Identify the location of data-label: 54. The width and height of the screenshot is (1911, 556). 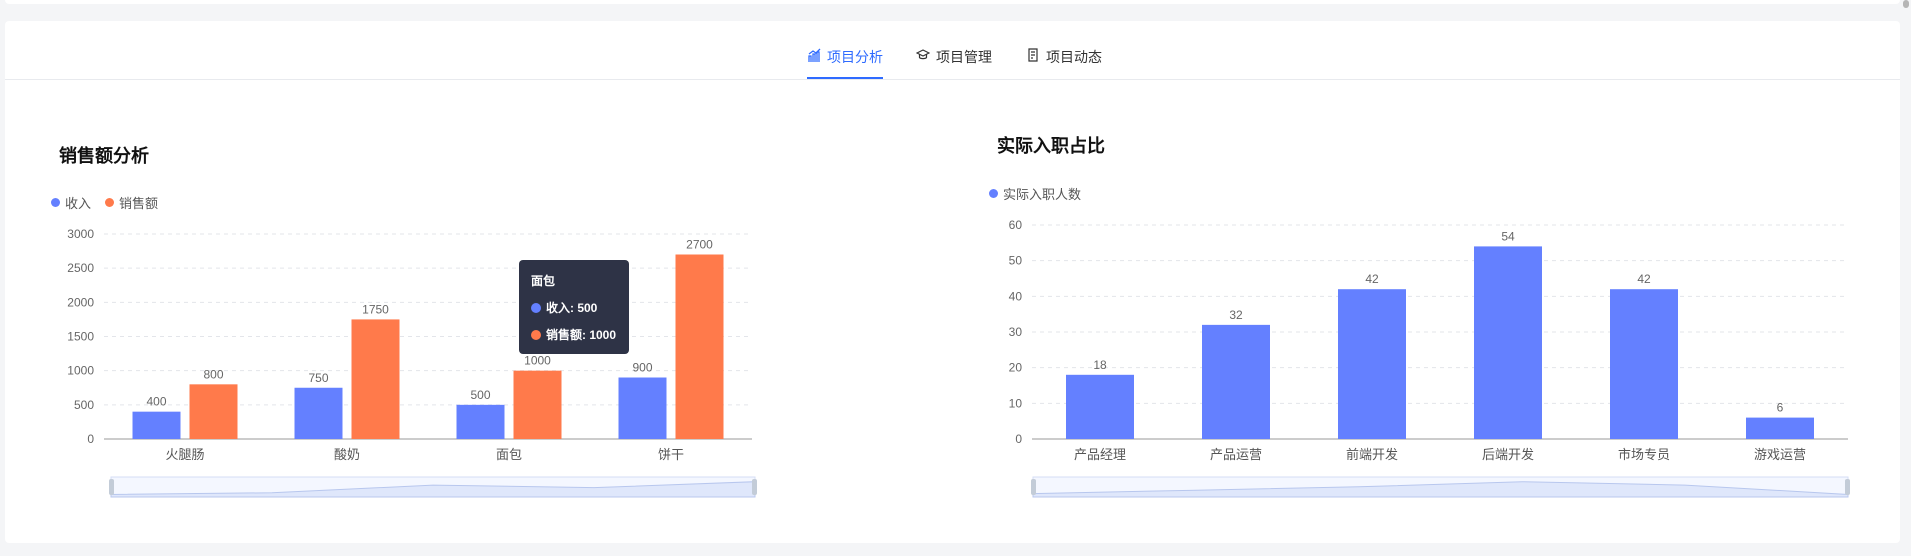
(1508, 236).